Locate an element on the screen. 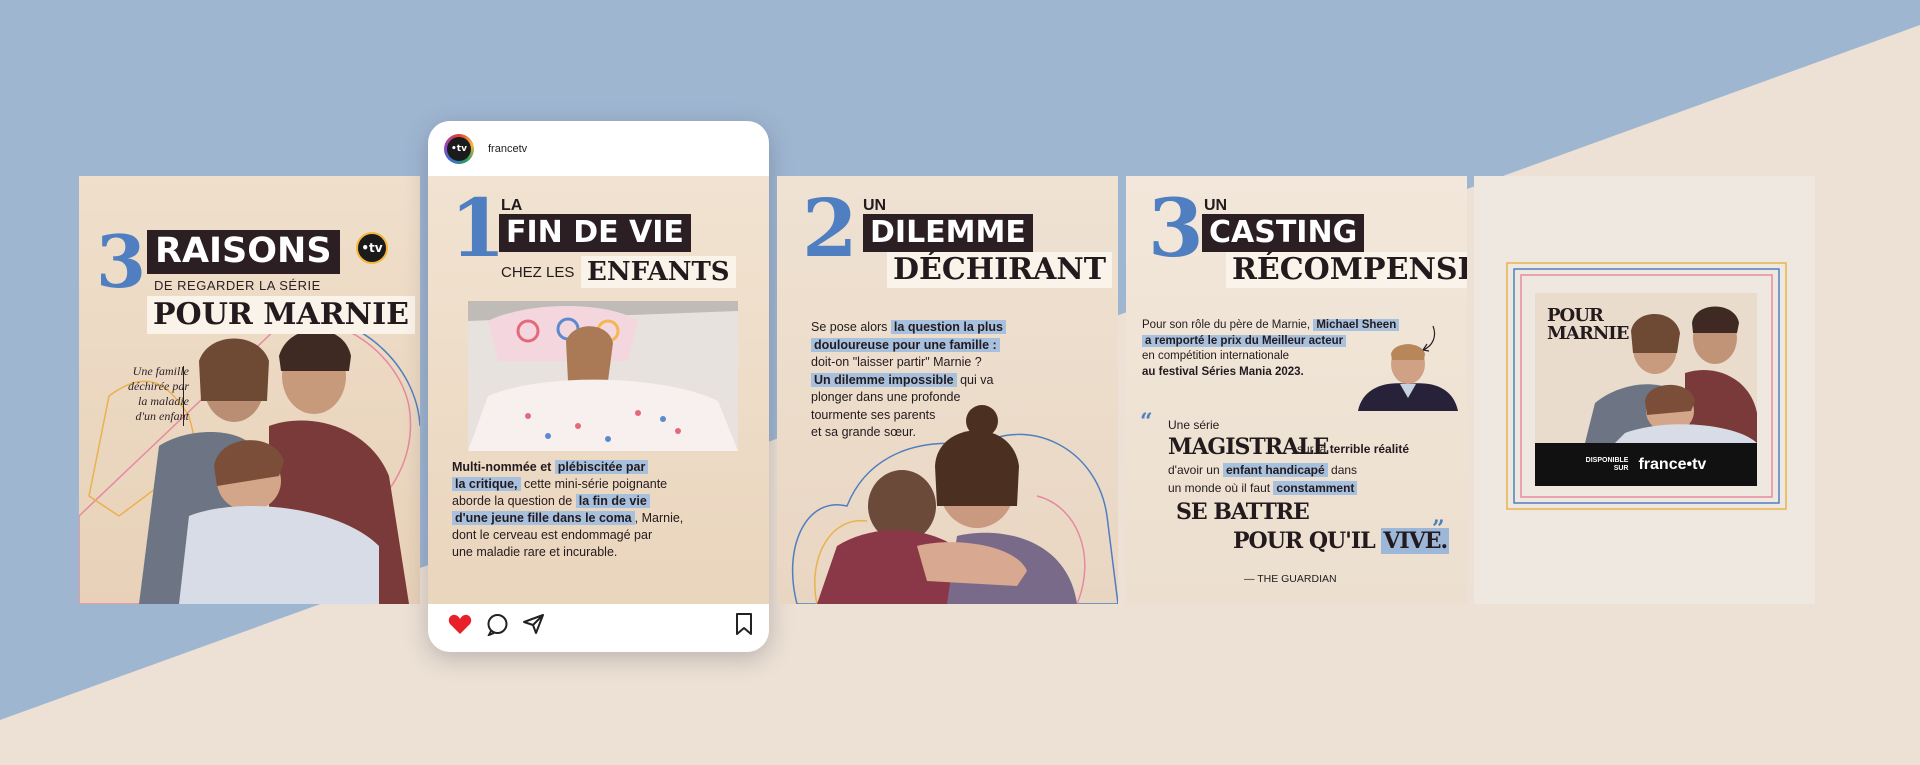 Image resolution: width=1920 pixels, height=765 pixels. body-text-segment: , Marnie, is located at coordinates (659, 518).